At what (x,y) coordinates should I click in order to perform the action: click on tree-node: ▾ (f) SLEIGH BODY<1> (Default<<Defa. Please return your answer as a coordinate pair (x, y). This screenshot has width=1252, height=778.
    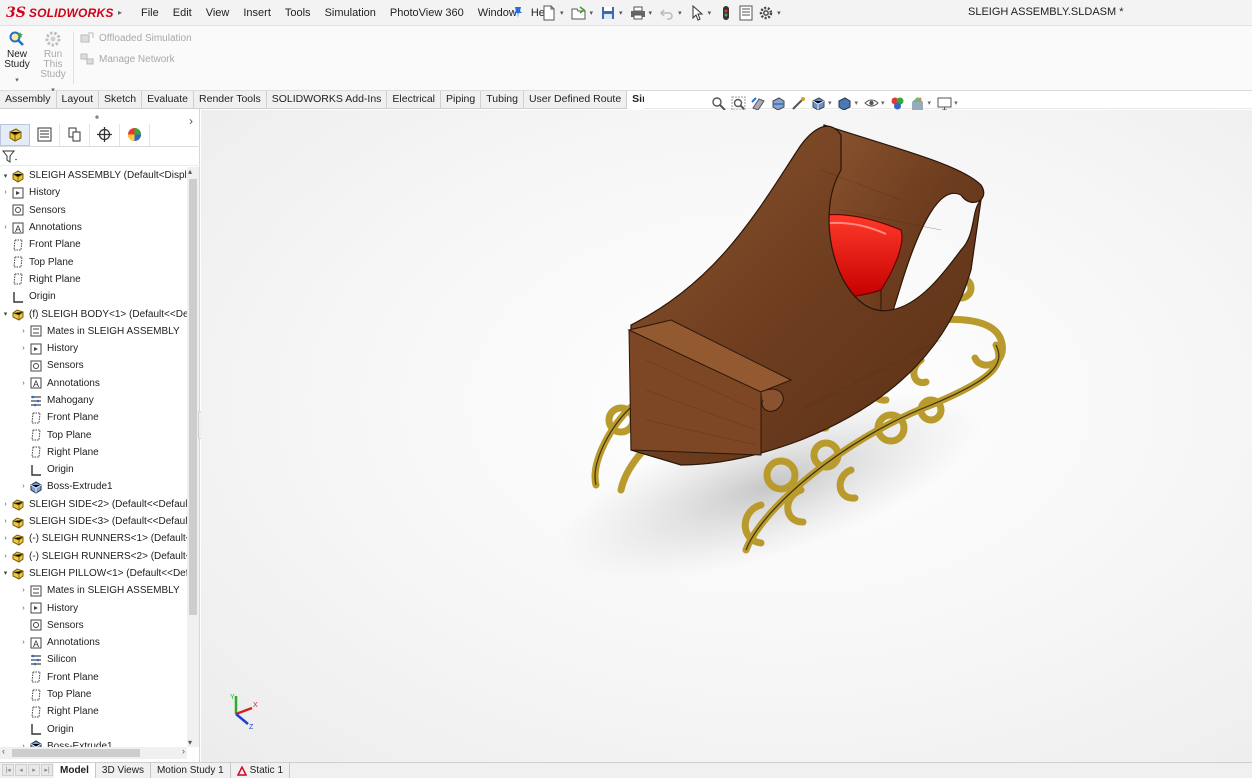
    Looking at the image, I should click on (93, 313).